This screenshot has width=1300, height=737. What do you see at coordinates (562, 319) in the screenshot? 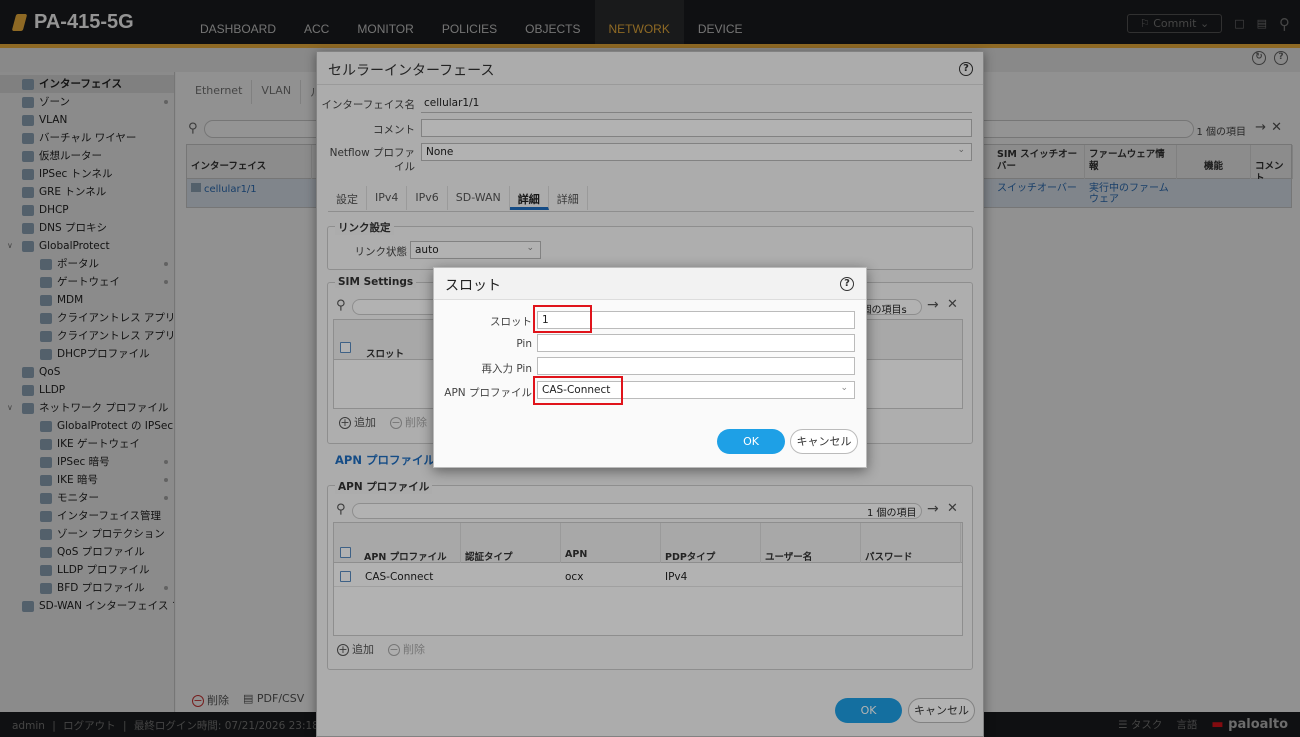
I see `slot-highlight-box` at bounding box center [562, 319].